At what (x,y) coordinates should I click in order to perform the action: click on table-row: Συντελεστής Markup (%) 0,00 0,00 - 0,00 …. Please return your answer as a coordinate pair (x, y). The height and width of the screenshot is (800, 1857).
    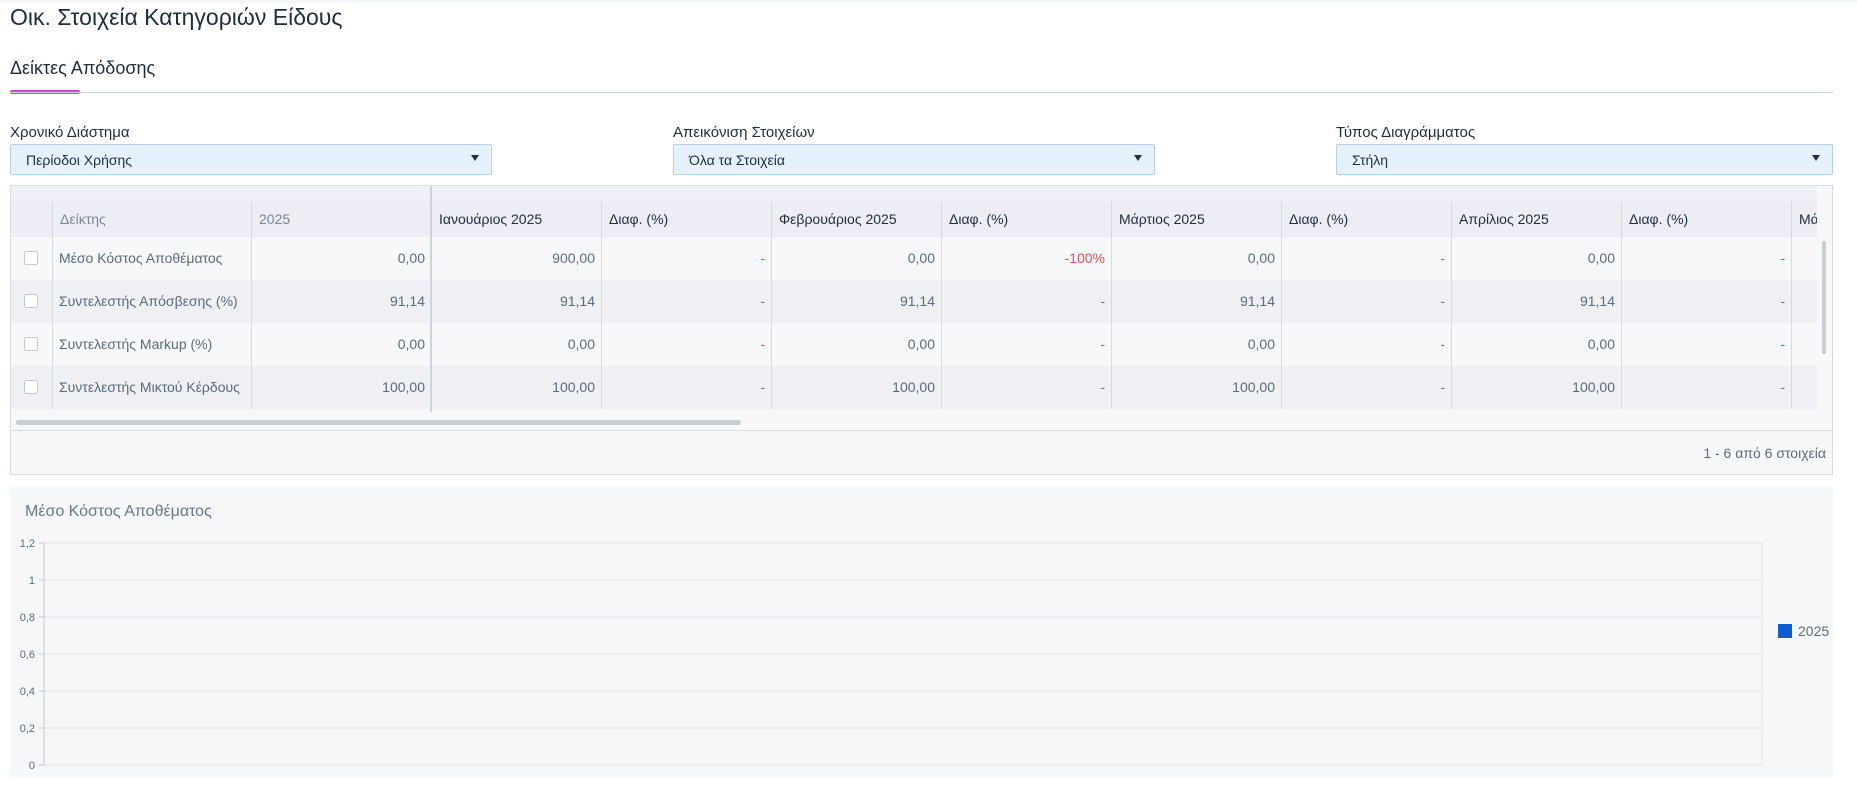
    Looking at the image, I should click on (914, 344).